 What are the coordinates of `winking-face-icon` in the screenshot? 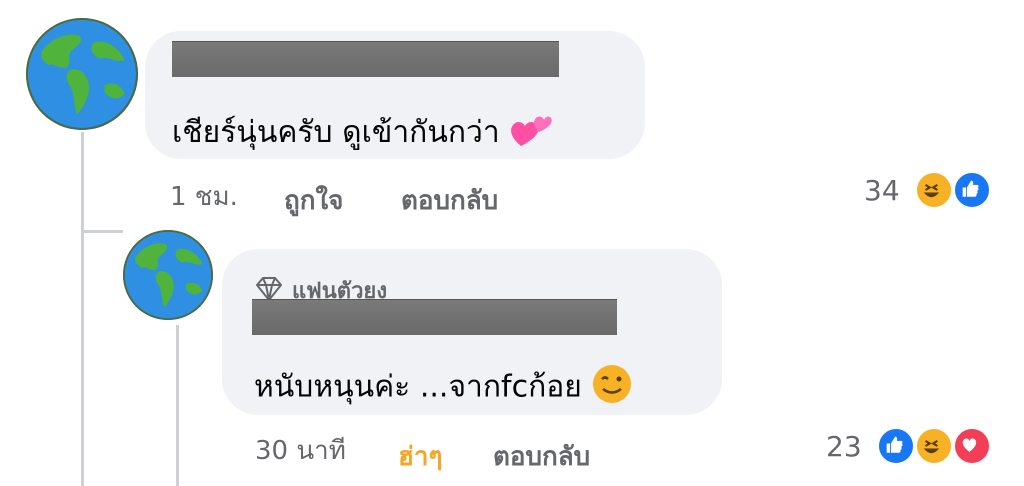 It's located at (612, 388).